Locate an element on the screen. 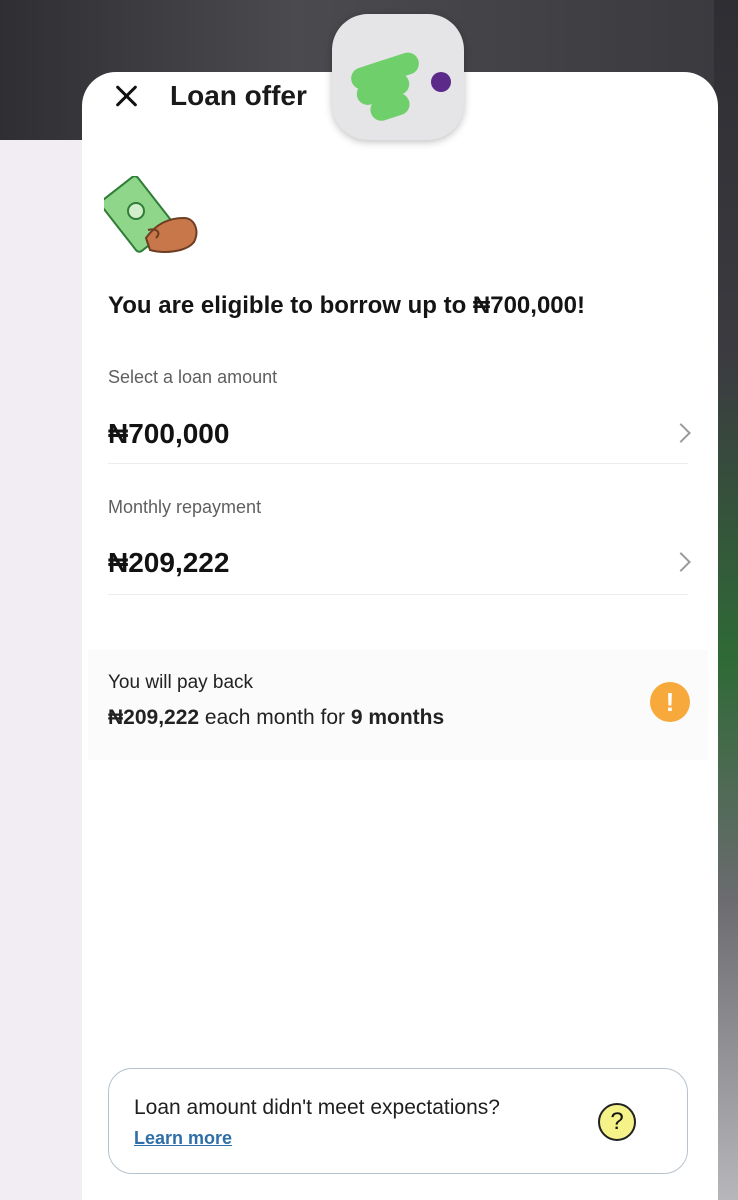 The width and height of the screenshot is (738, 1200). app-logo-icon is located at coordinates (398, 77).